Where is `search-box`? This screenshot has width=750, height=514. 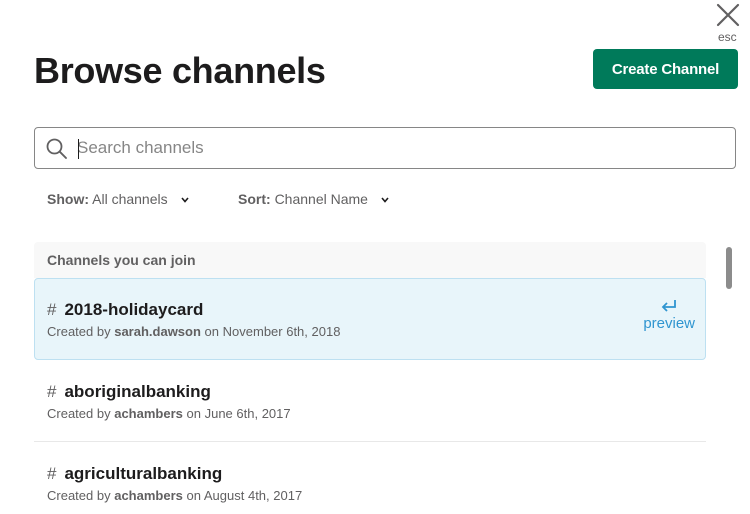 search-box is located at coordinates (385, 148).